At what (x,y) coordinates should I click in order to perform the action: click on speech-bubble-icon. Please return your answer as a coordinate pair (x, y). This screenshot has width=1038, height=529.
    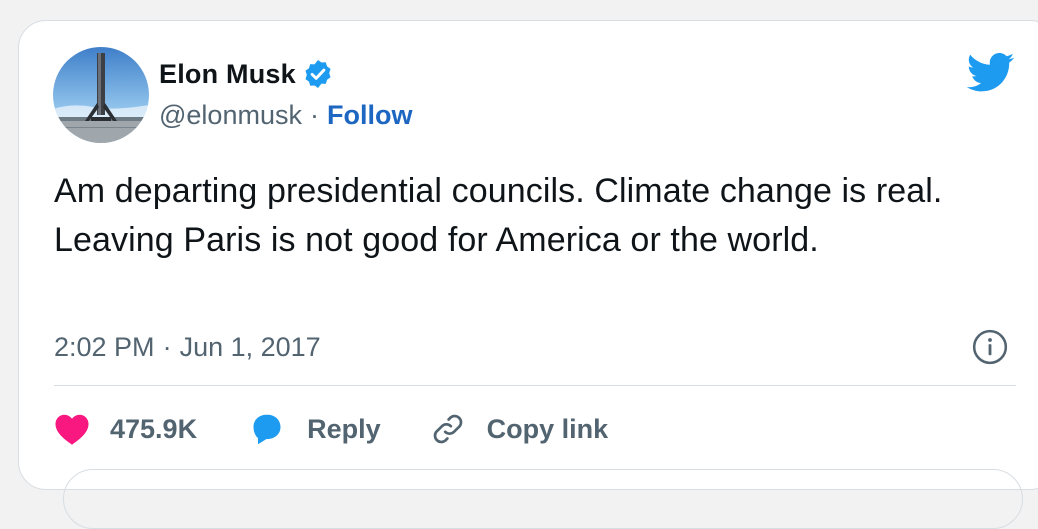
    Looking at the image, I should click on (267, 429).